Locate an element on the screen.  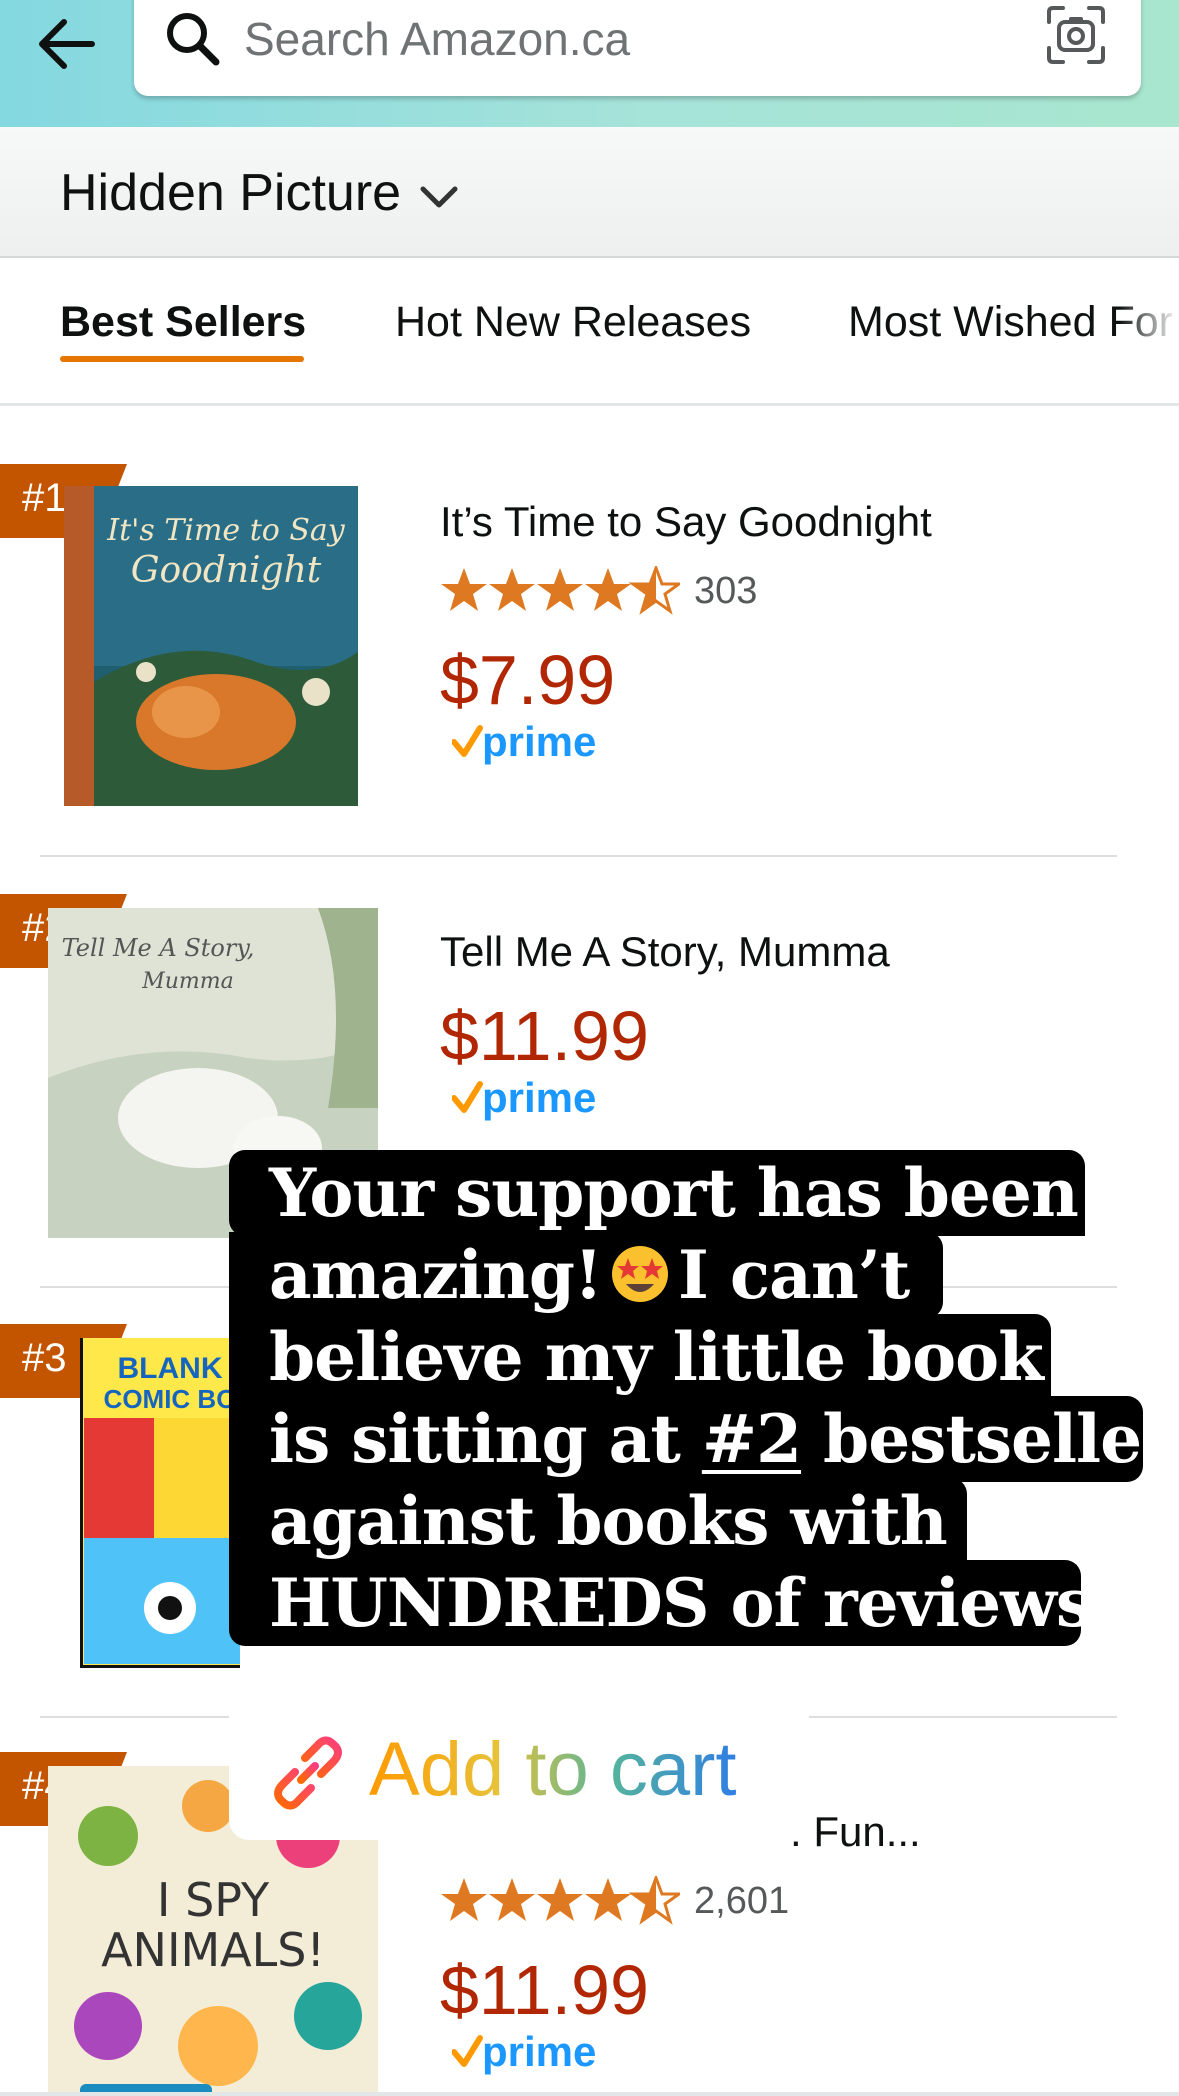
search-input is located at coordinates (624, 39).